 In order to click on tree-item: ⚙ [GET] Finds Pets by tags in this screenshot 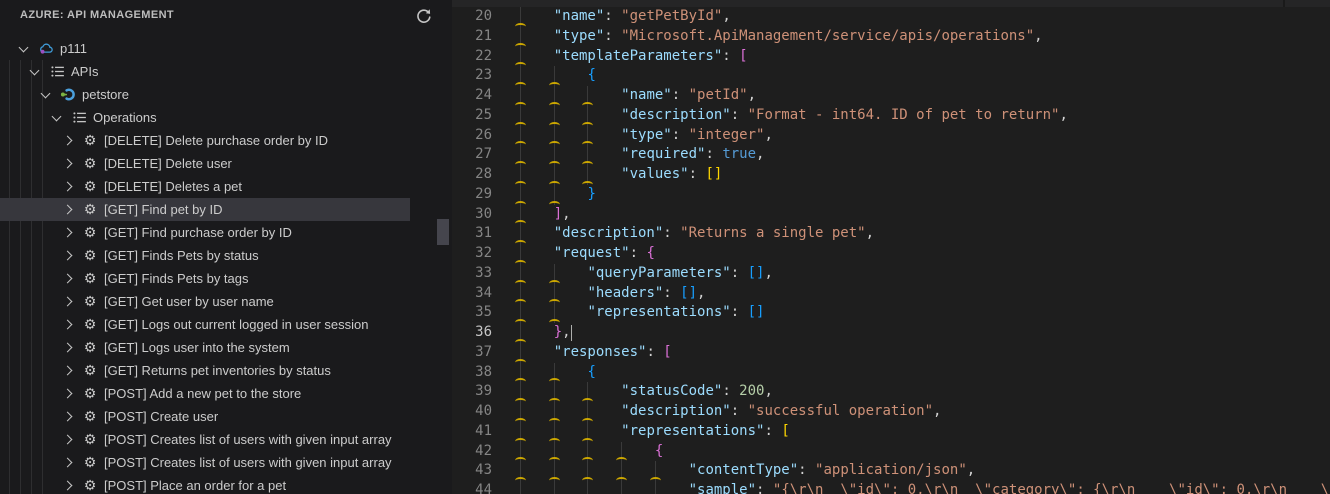, I will do `click(205, 278)`.